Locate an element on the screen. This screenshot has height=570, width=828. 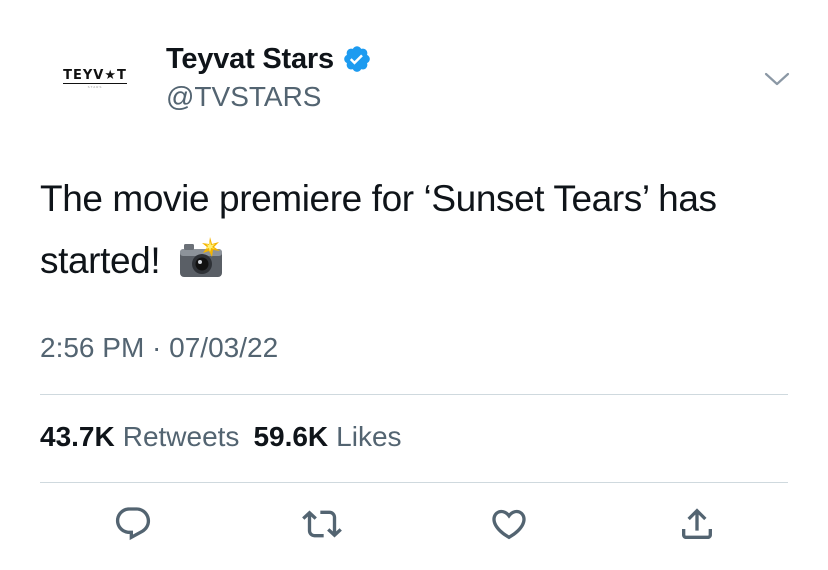
retweet-button is located at coordinates (322, 524).